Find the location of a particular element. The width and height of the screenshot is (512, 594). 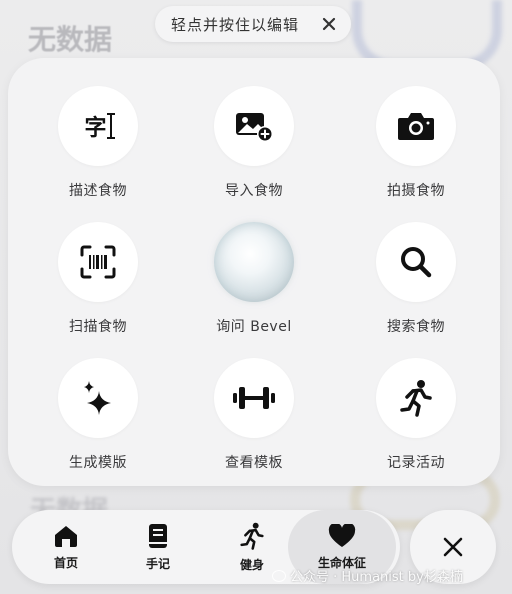

describe-food-label: 描述食物 is located at coordinates (98, 191).